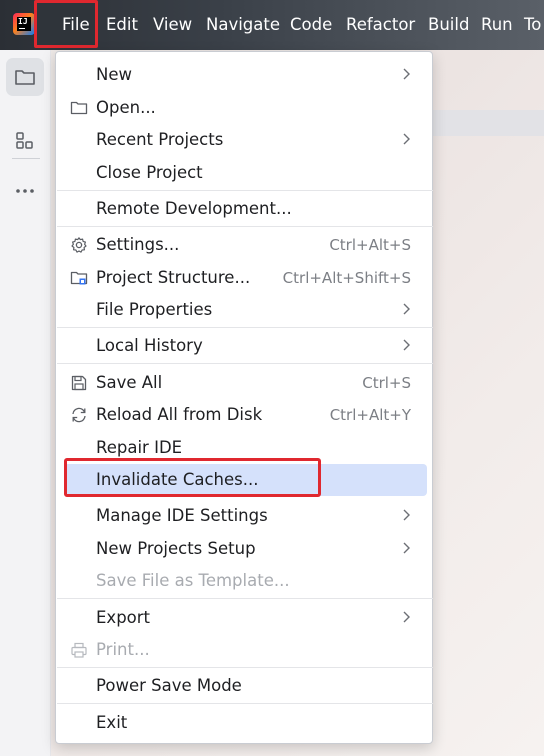 The height and width of the screenshot is (756, 544). I want to click on menu-item-project-structure: Project Structure... Ctrl+Alt+Shift+S, so click(245, 278).